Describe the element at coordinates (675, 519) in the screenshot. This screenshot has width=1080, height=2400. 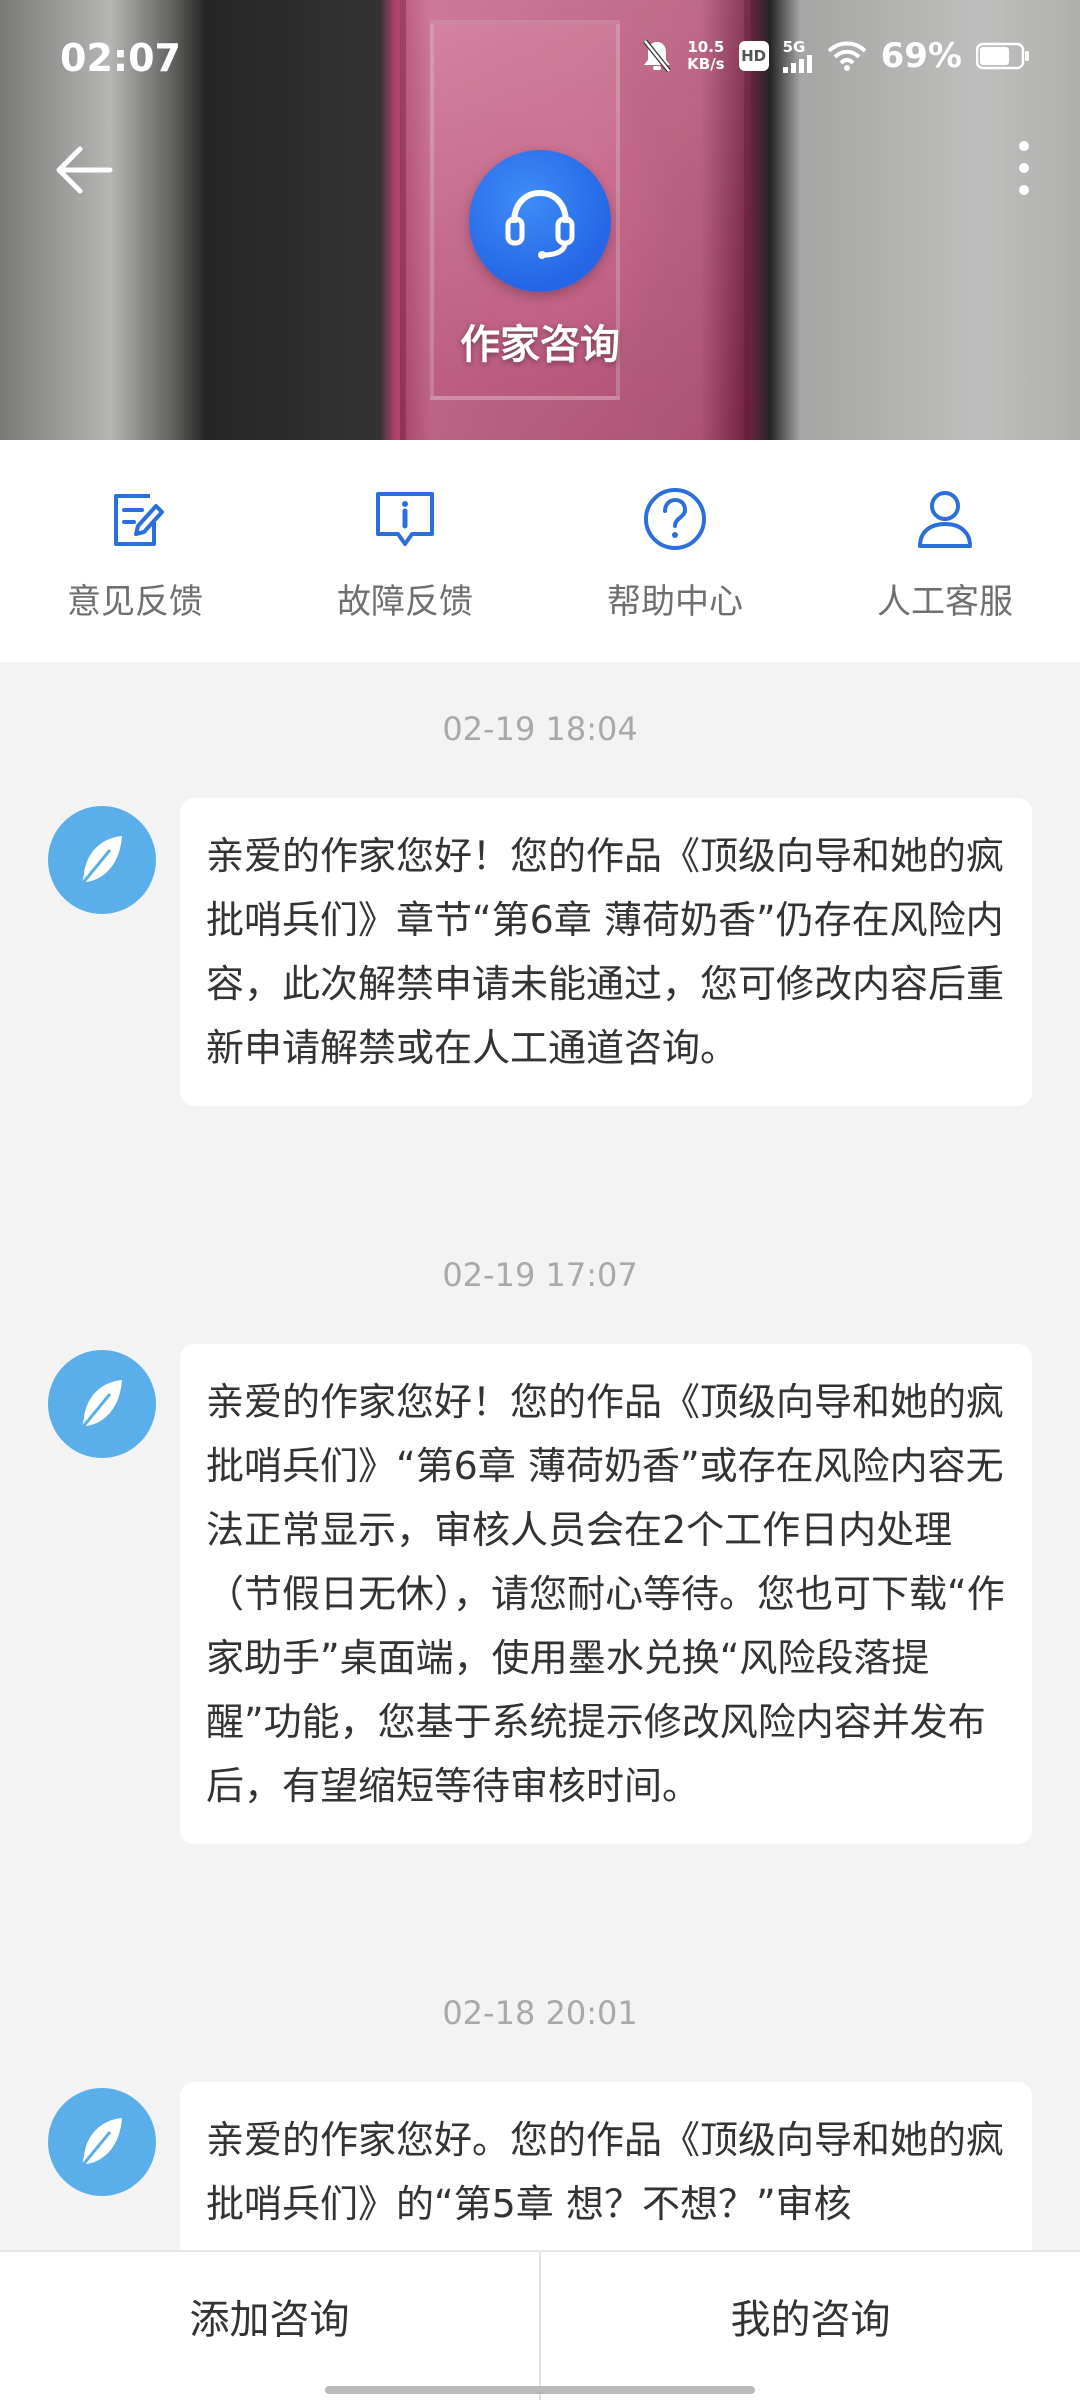
I see `help-icon` at that location.